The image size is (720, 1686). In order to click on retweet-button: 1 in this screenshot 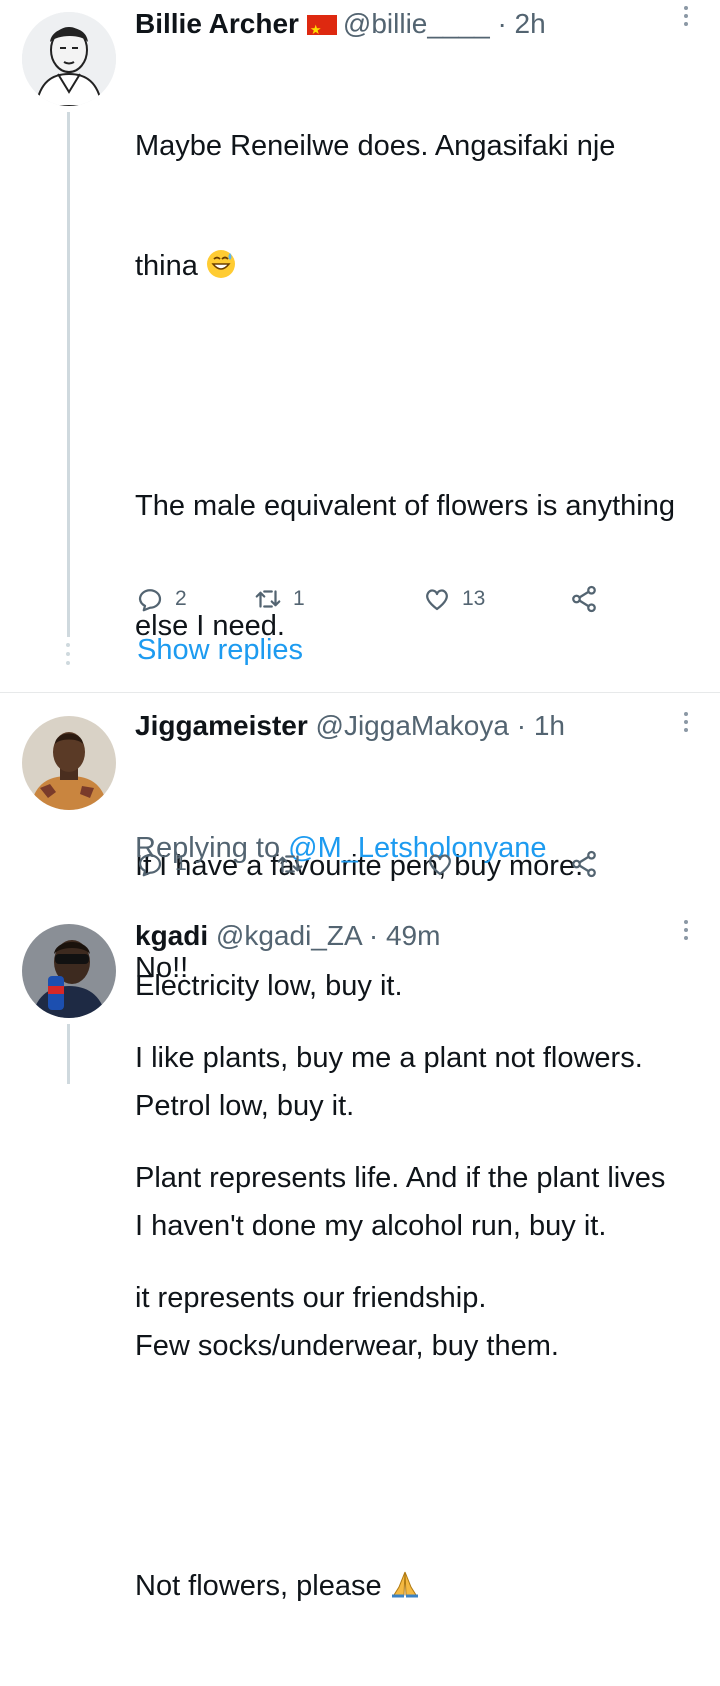, I will do `click(279, 599)`.